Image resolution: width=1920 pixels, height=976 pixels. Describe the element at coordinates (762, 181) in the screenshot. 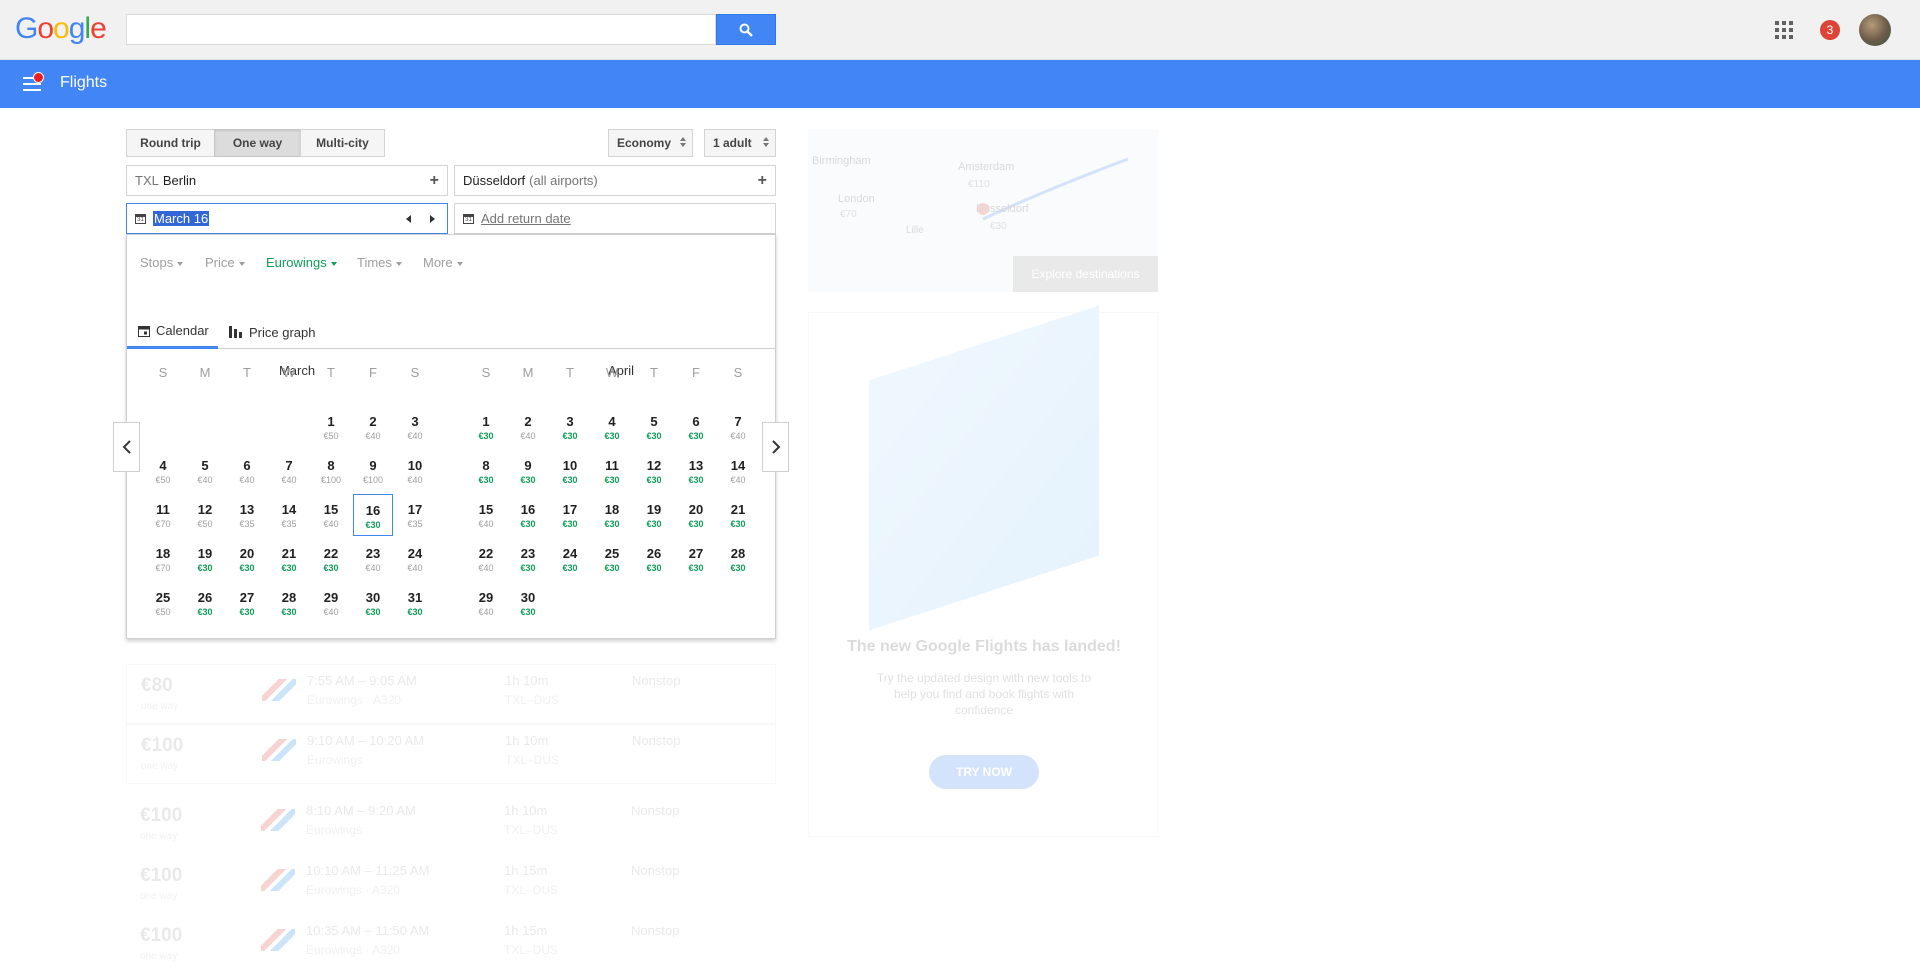

I see `add-destination-icon: +` at that location.